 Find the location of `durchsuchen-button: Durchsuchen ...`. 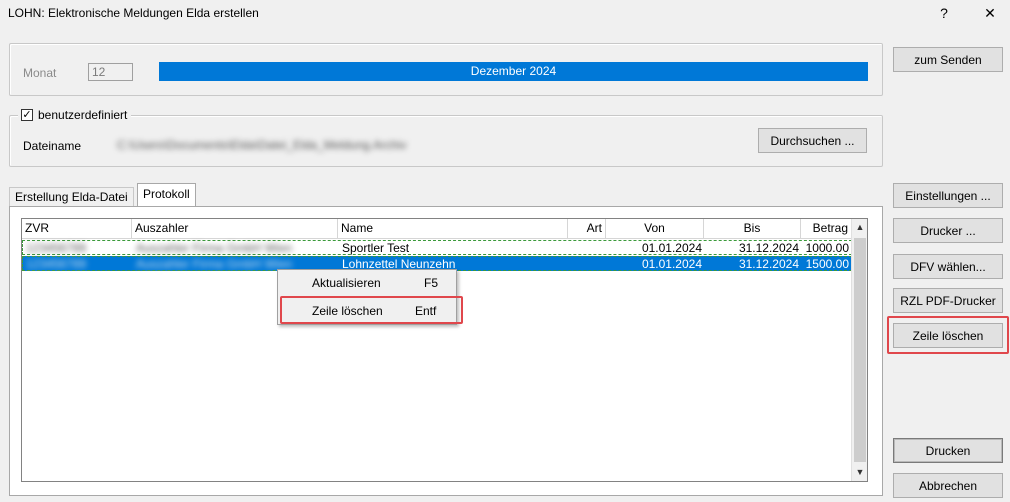

durchsuchen-button: Durchsuchen ... is located at coordinates (812, 140).